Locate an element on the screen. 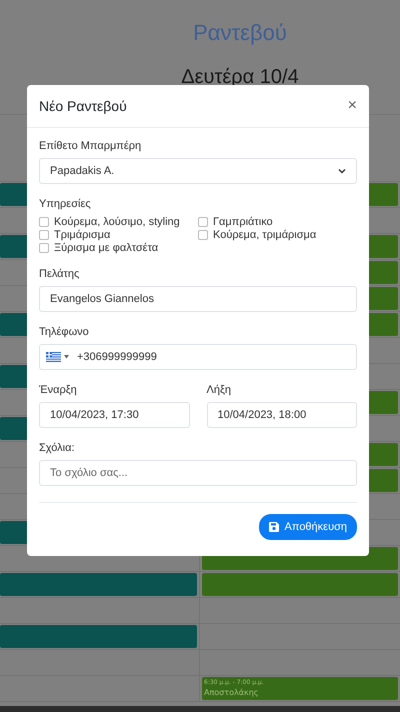  chevron-icon is located at coordinates (342, 171).